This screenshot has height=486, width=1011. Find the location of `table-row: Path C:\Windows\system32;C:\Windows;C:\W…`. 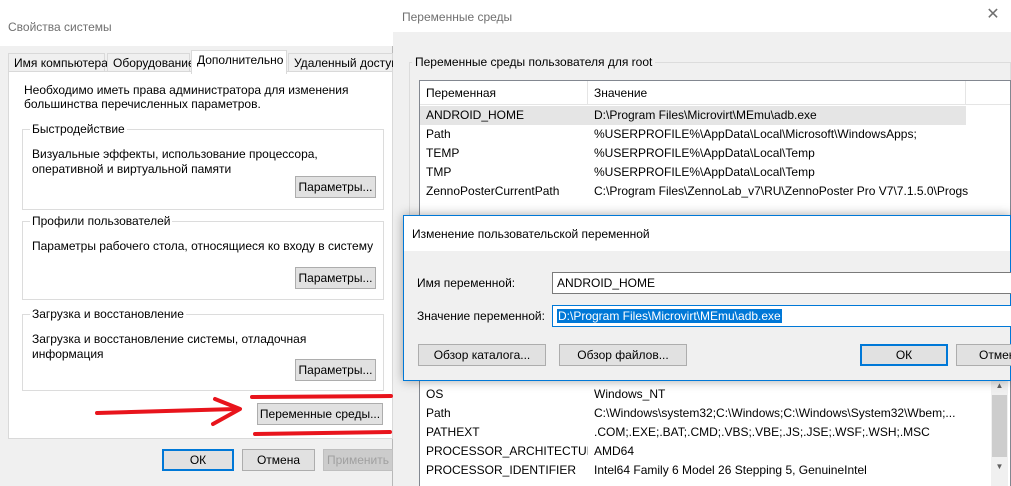

table-row: Path C:\Windows\system32;C:\Windows;C:\W… is located at coordinates (715, 413).